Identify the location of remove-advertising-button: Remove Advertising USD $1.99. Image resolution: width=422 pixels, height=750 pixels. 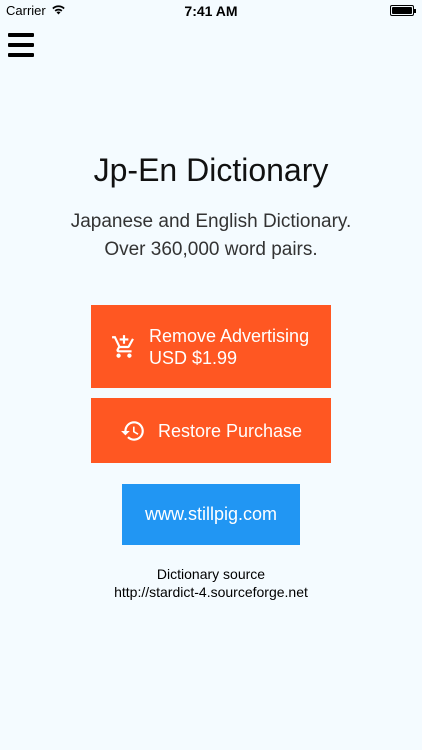
(211, 346).